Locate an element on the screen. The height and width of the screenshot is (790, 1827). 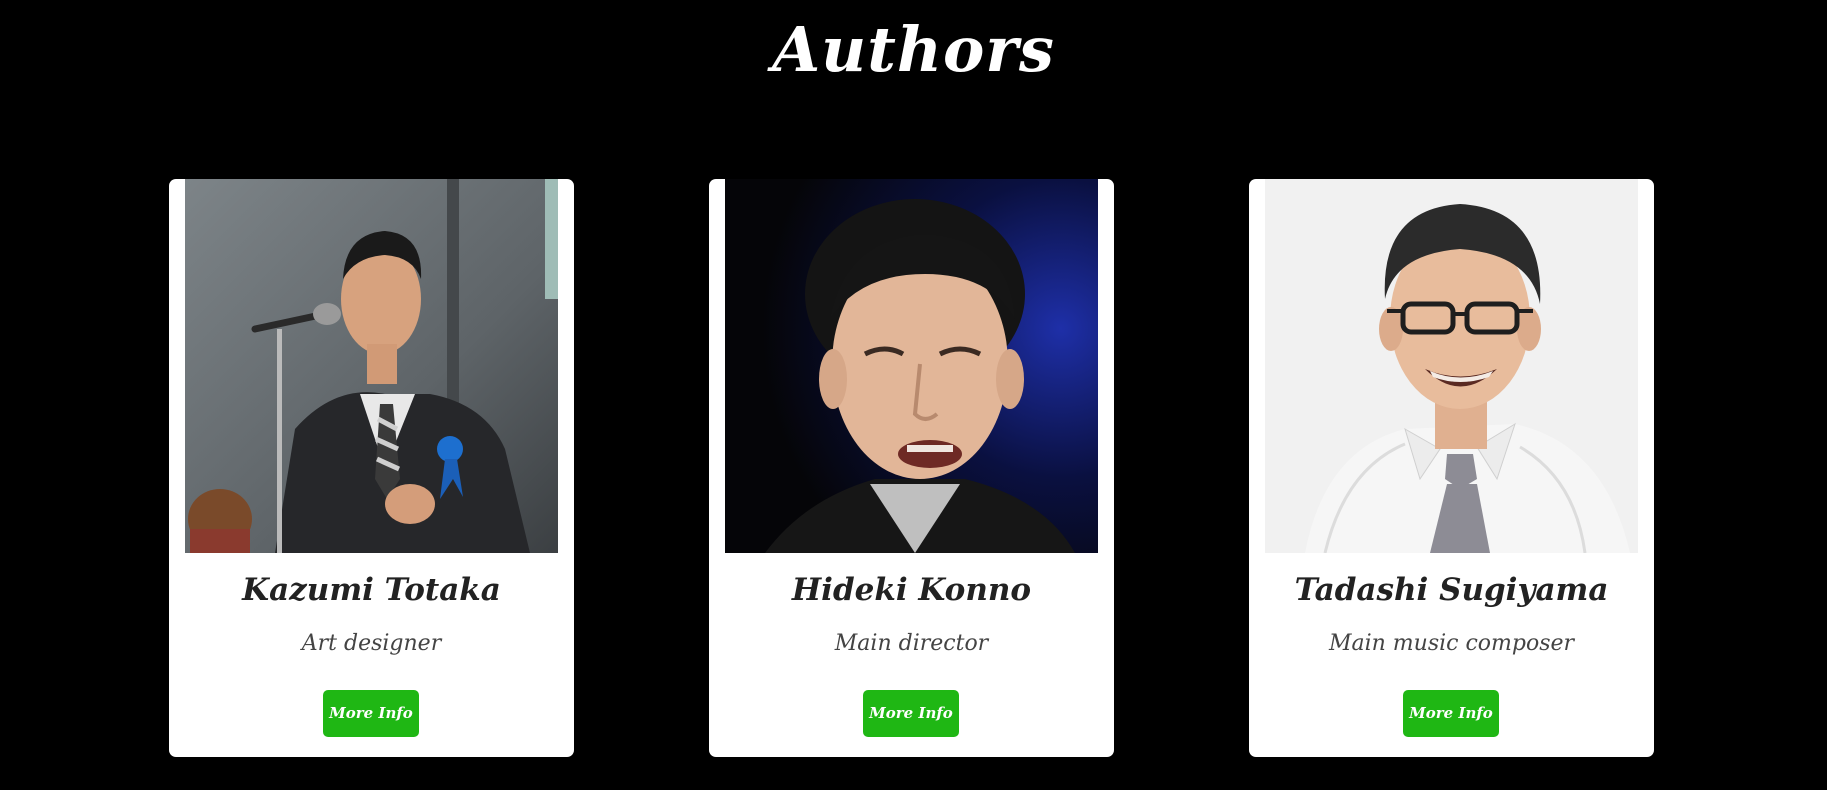
smiling-man-with-glasses-photo is located at coordinates (1451, 366).